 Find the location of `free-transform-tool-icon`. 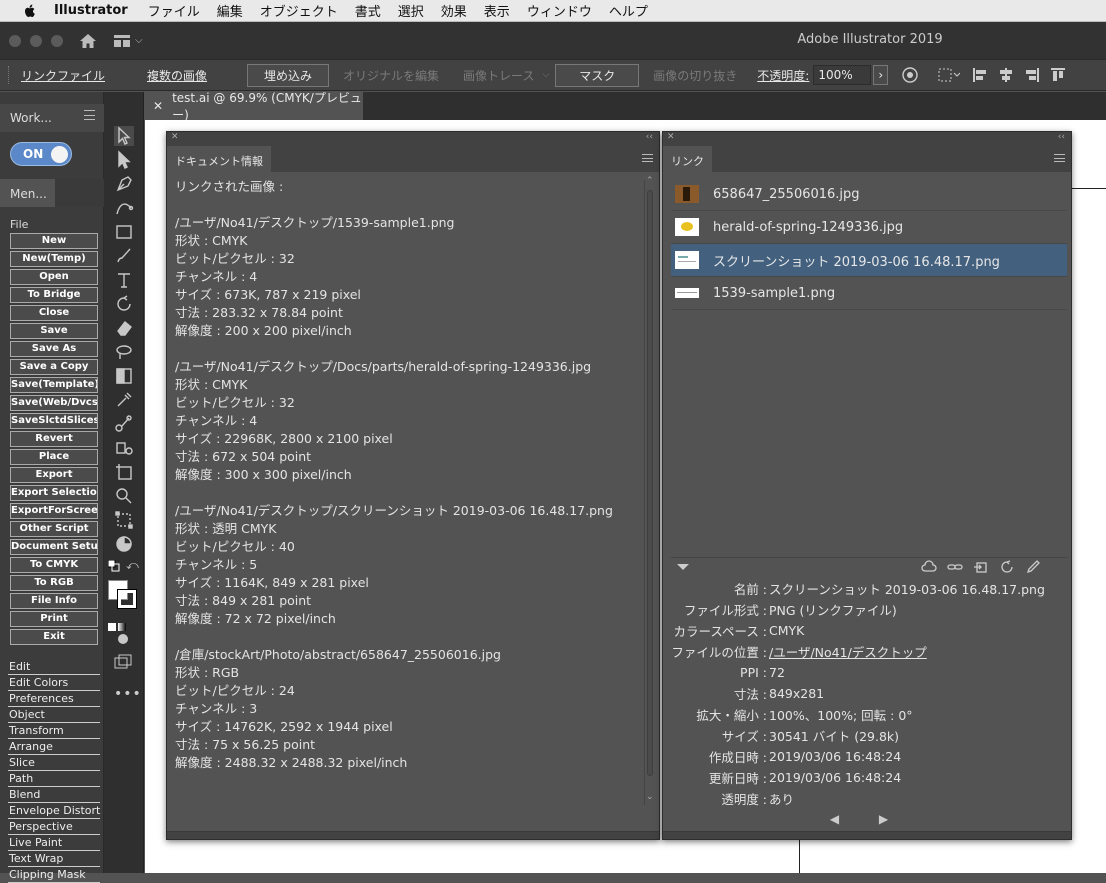

free-transform-tool-icon is located at coordinates (124, 520).